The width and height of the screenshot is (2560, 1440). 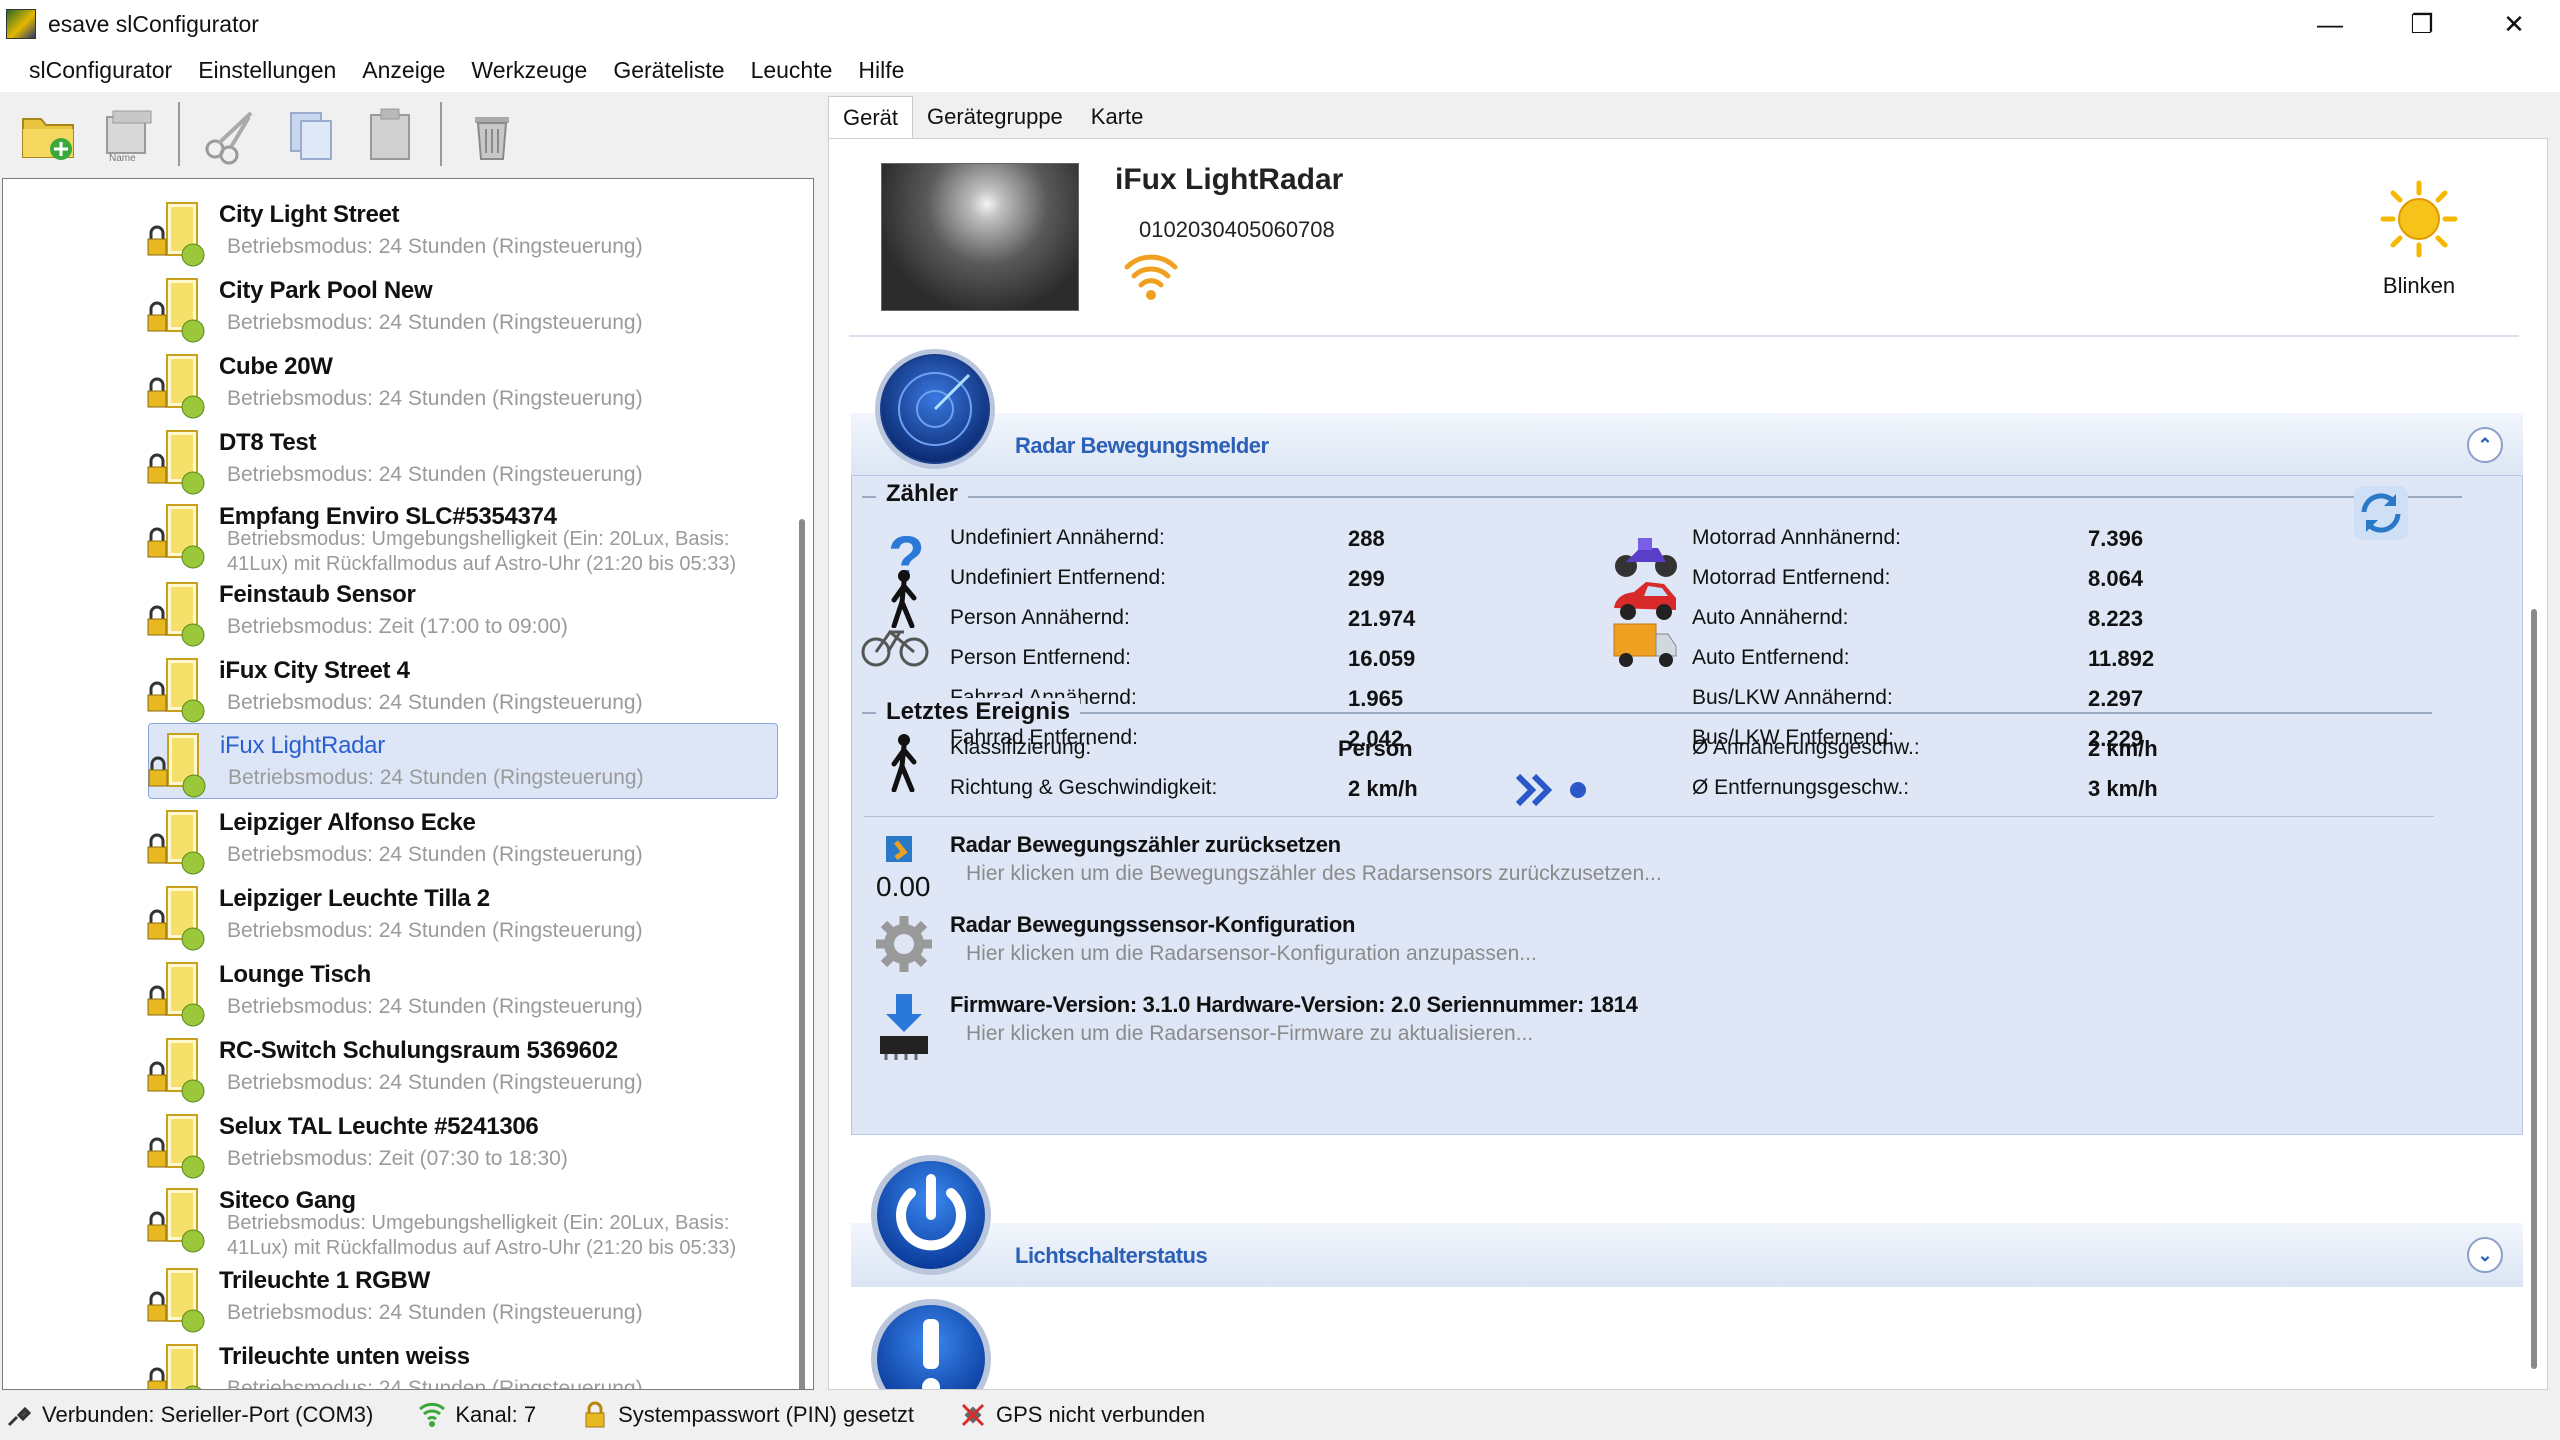 What do you see at coordinates (2381, 513) in the screenshot?
I see `refresh-icon` at bounding box center [2381, 513].